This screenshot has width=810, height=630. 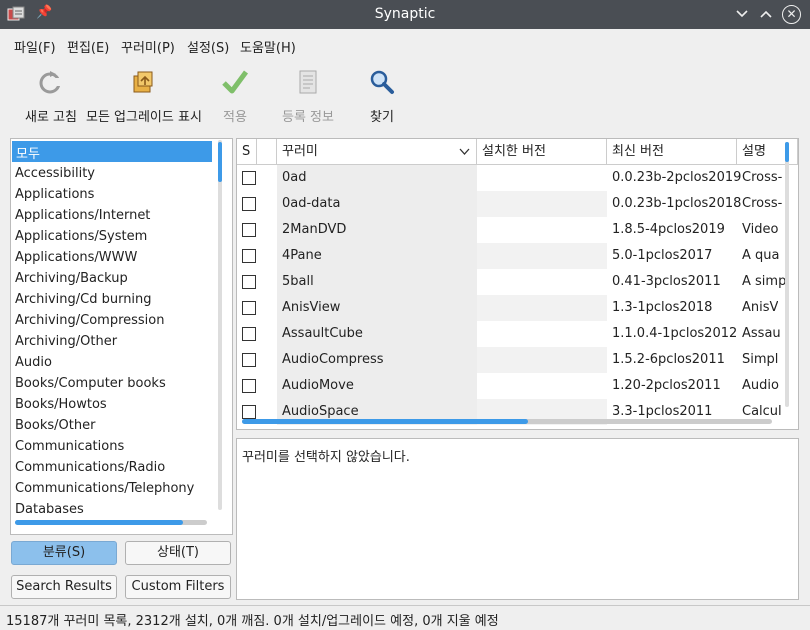 I want to click on section-item: Archiving/Cd burning, so click(x=83, y=299).